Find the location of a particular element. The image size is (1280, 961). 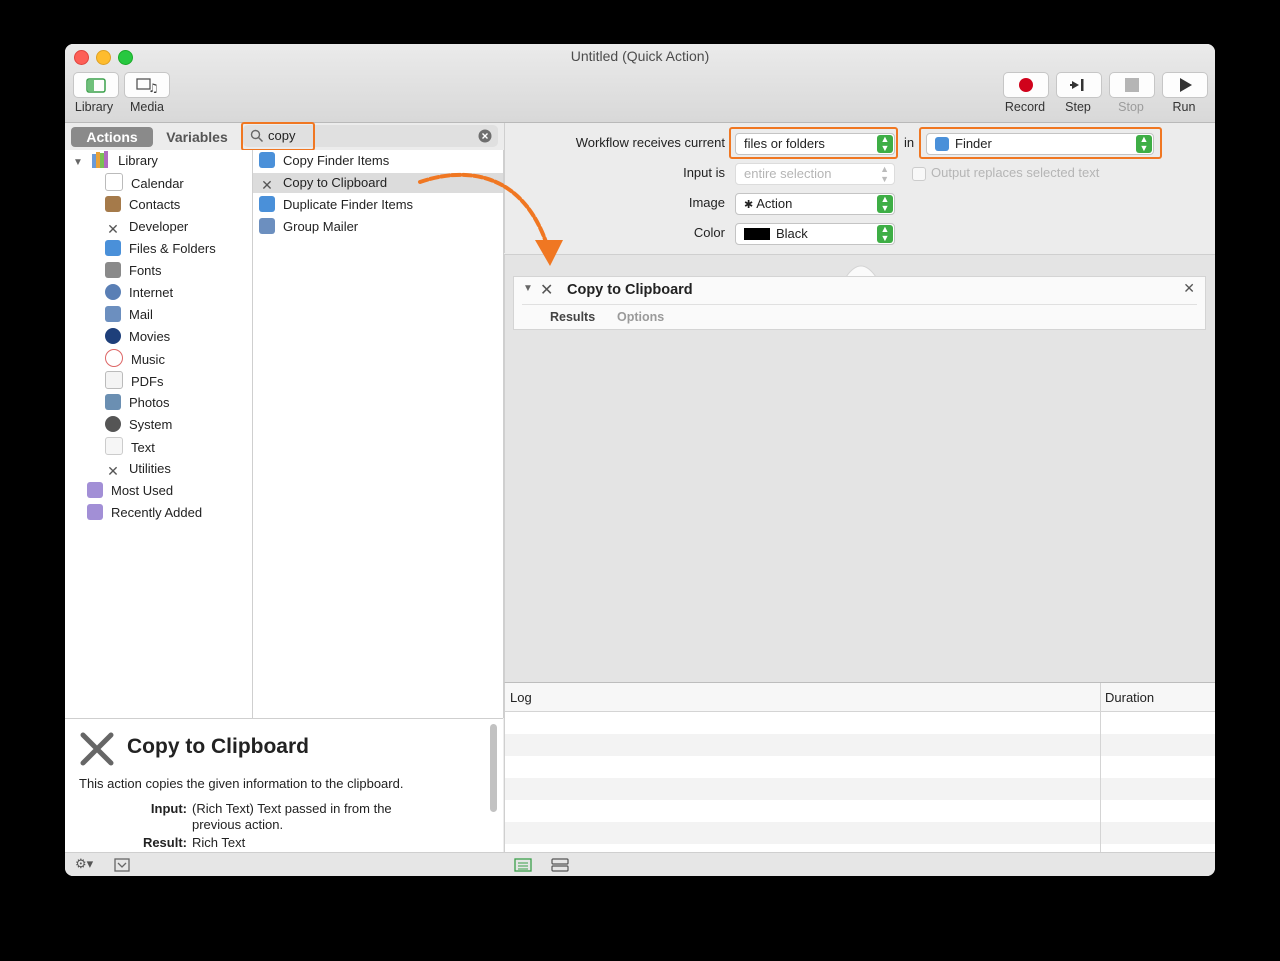

library-item: Text is located at coordinates (130, 447).